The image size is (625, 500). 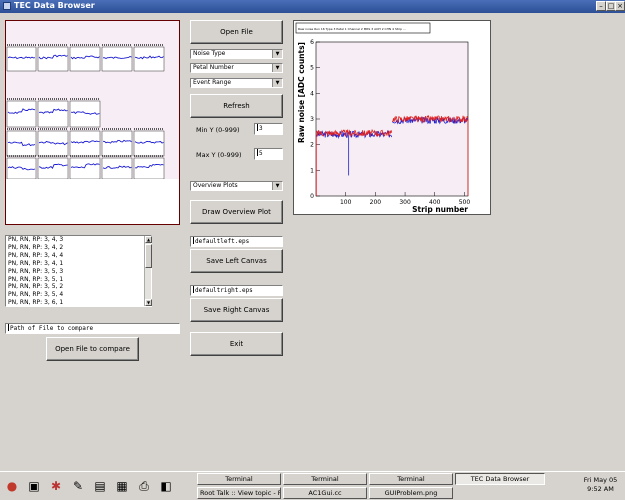 I want to click on minimize-button: –, so click(x=601, y=6).